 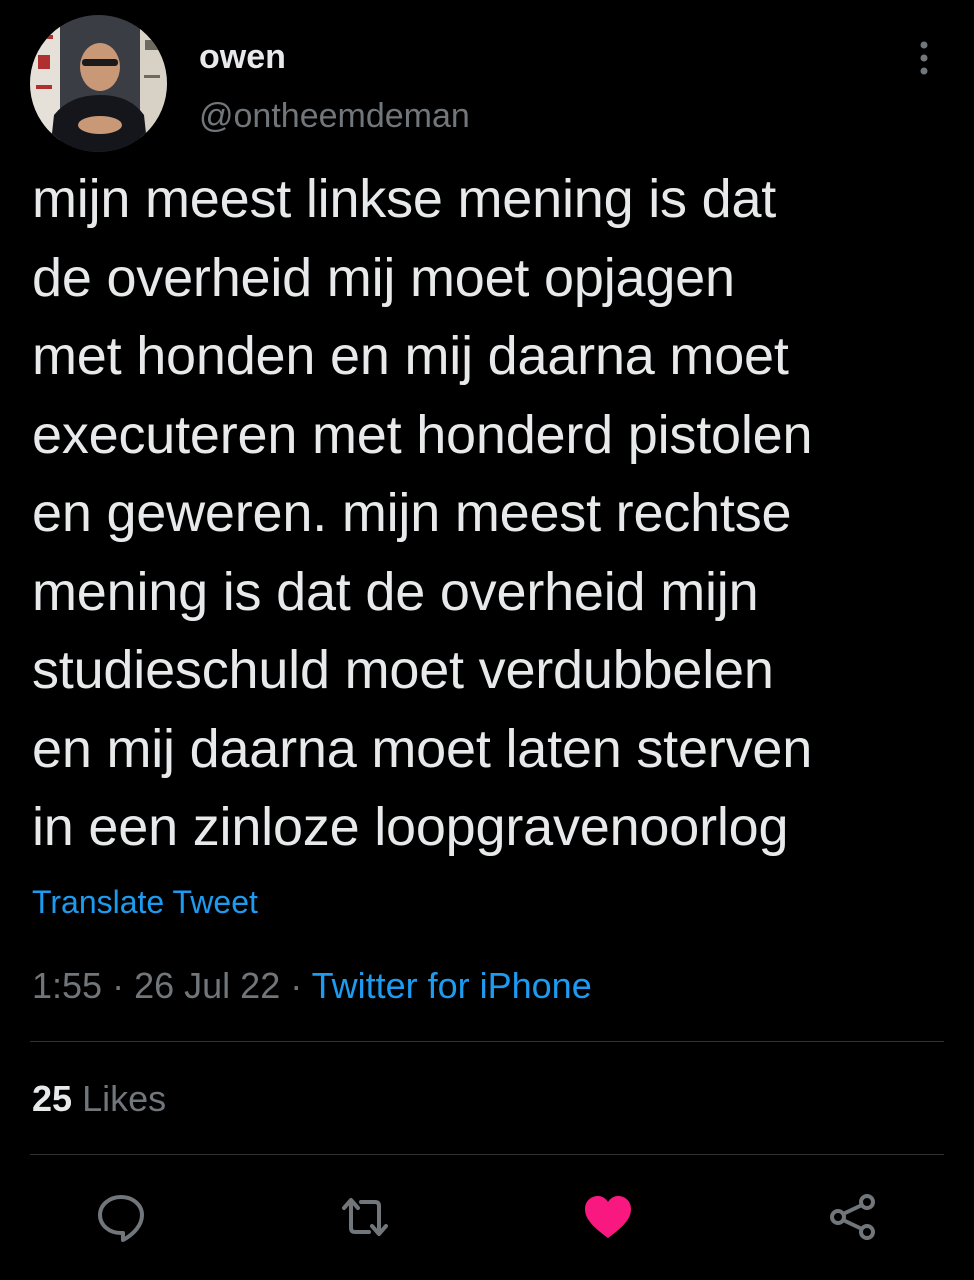 I want to click on retweet-icon, so click(x=365, y=1217).